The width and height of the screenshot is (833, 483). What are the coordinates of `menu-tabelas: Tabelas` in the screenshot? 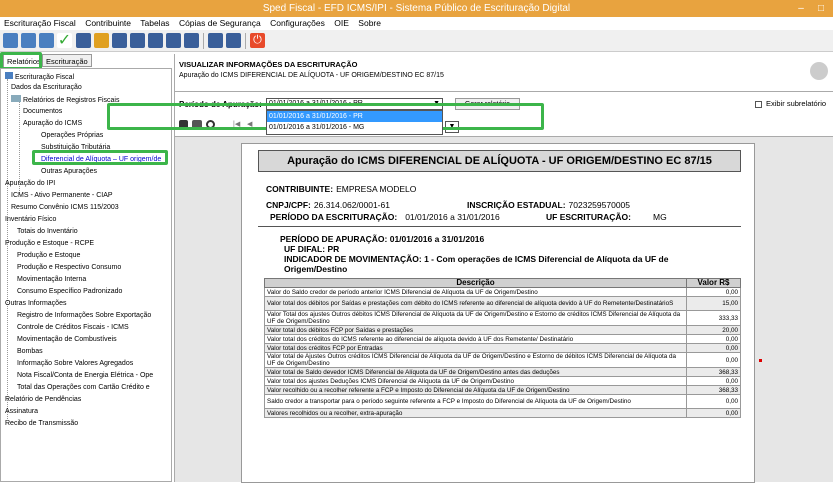 It's located at (154, 23).